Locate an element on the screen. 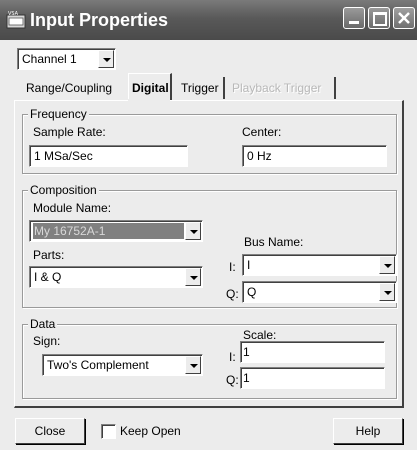 The image size is (417, 450). close-button: Close is located at coordinates (50, 431).